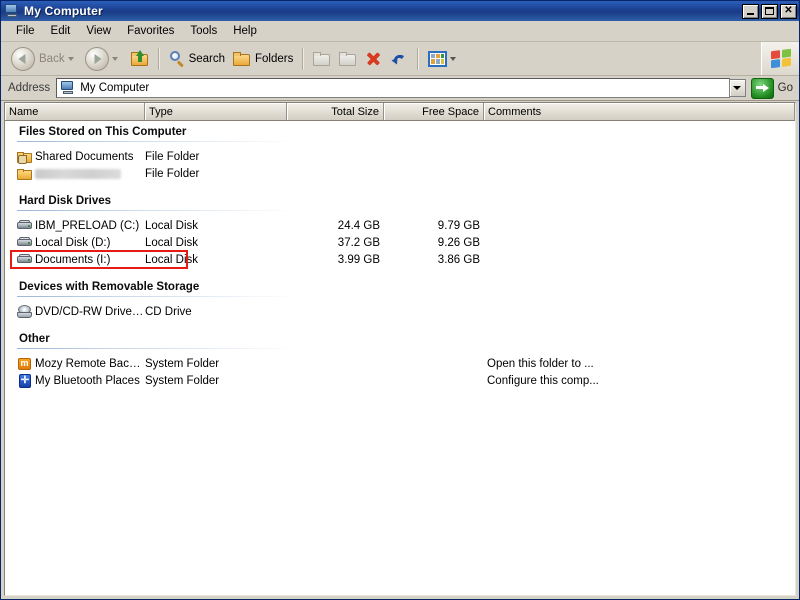  I want to click on window-controls: ✕, so click(769, 11).